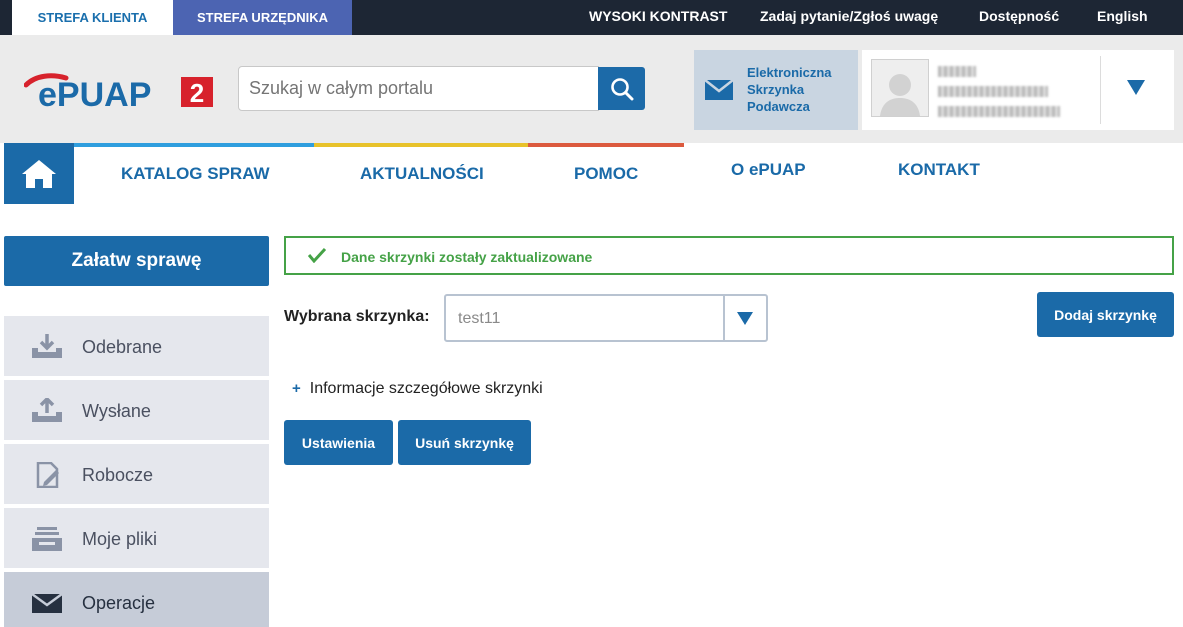  What do you see at coordinates (47, 539) in the screenshot?
I see `file-tray-icon` at bounding box center [47, 539].